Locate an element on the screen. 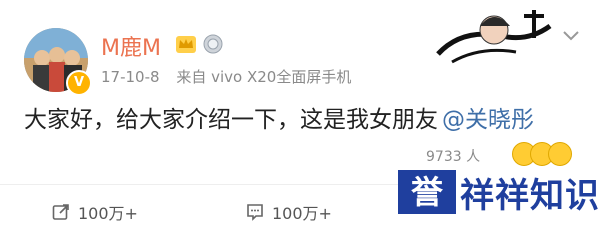 The width and height of the screenshot is (600, 240). divider is located at coordinates (210, 184).